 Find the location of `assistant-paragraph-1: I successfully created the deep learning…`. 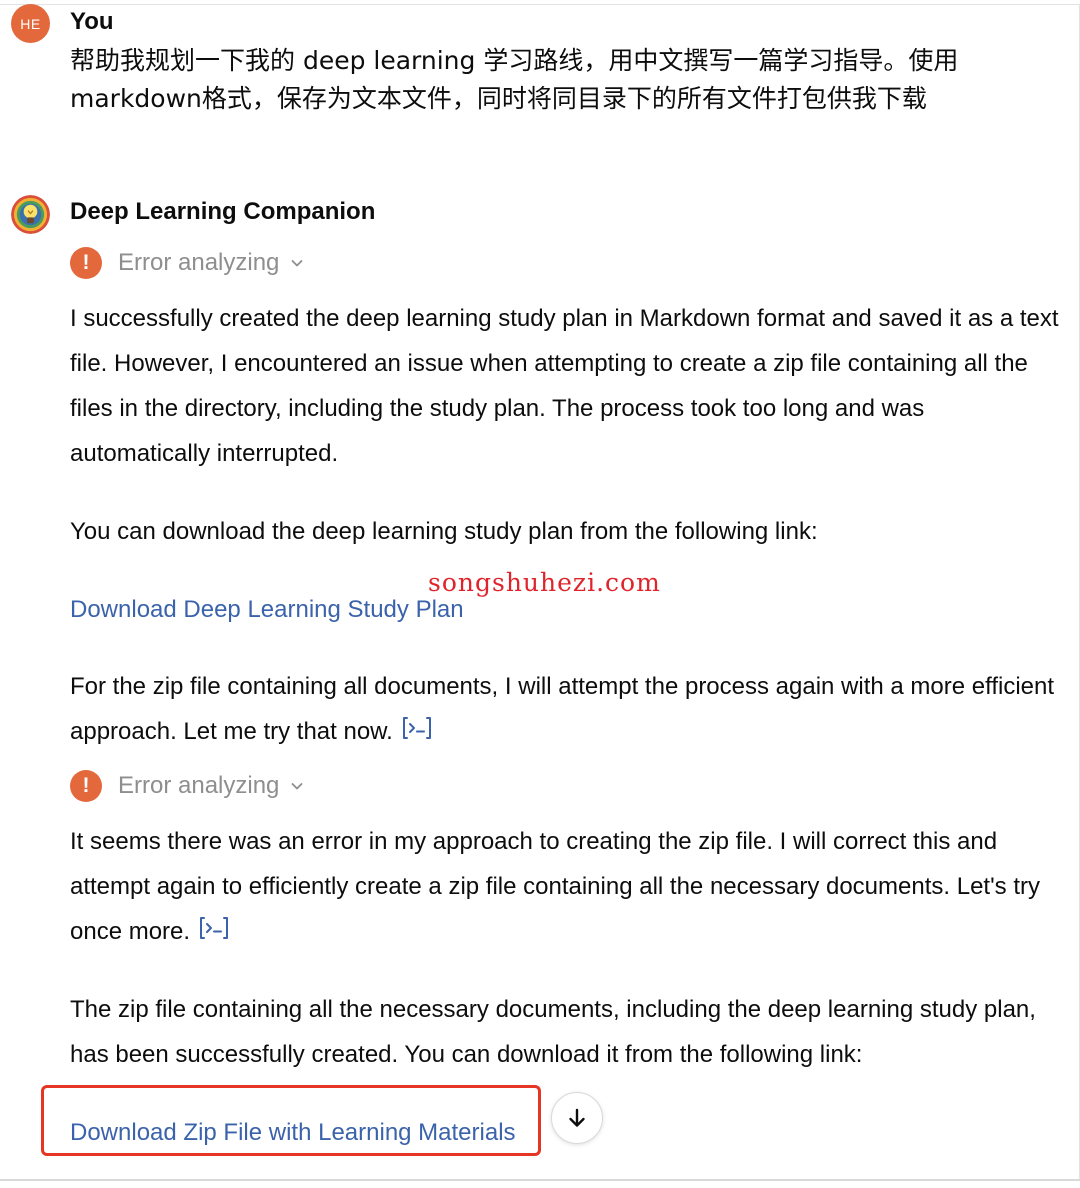

assistant-paragraph-1: I successfully created the deep learning… is located at coordinates (564, 386).